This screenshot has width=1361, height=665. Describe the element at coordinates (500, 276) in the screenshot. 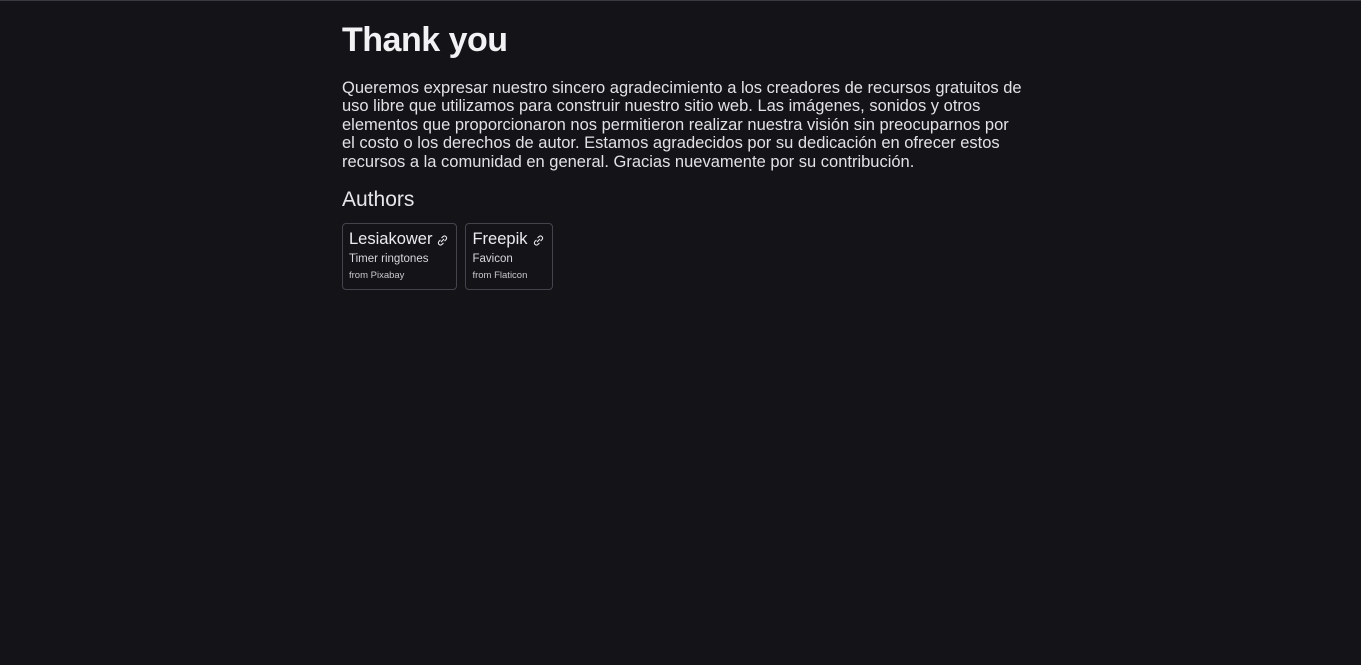

I see `resource-source: from Flaticon` at that location.